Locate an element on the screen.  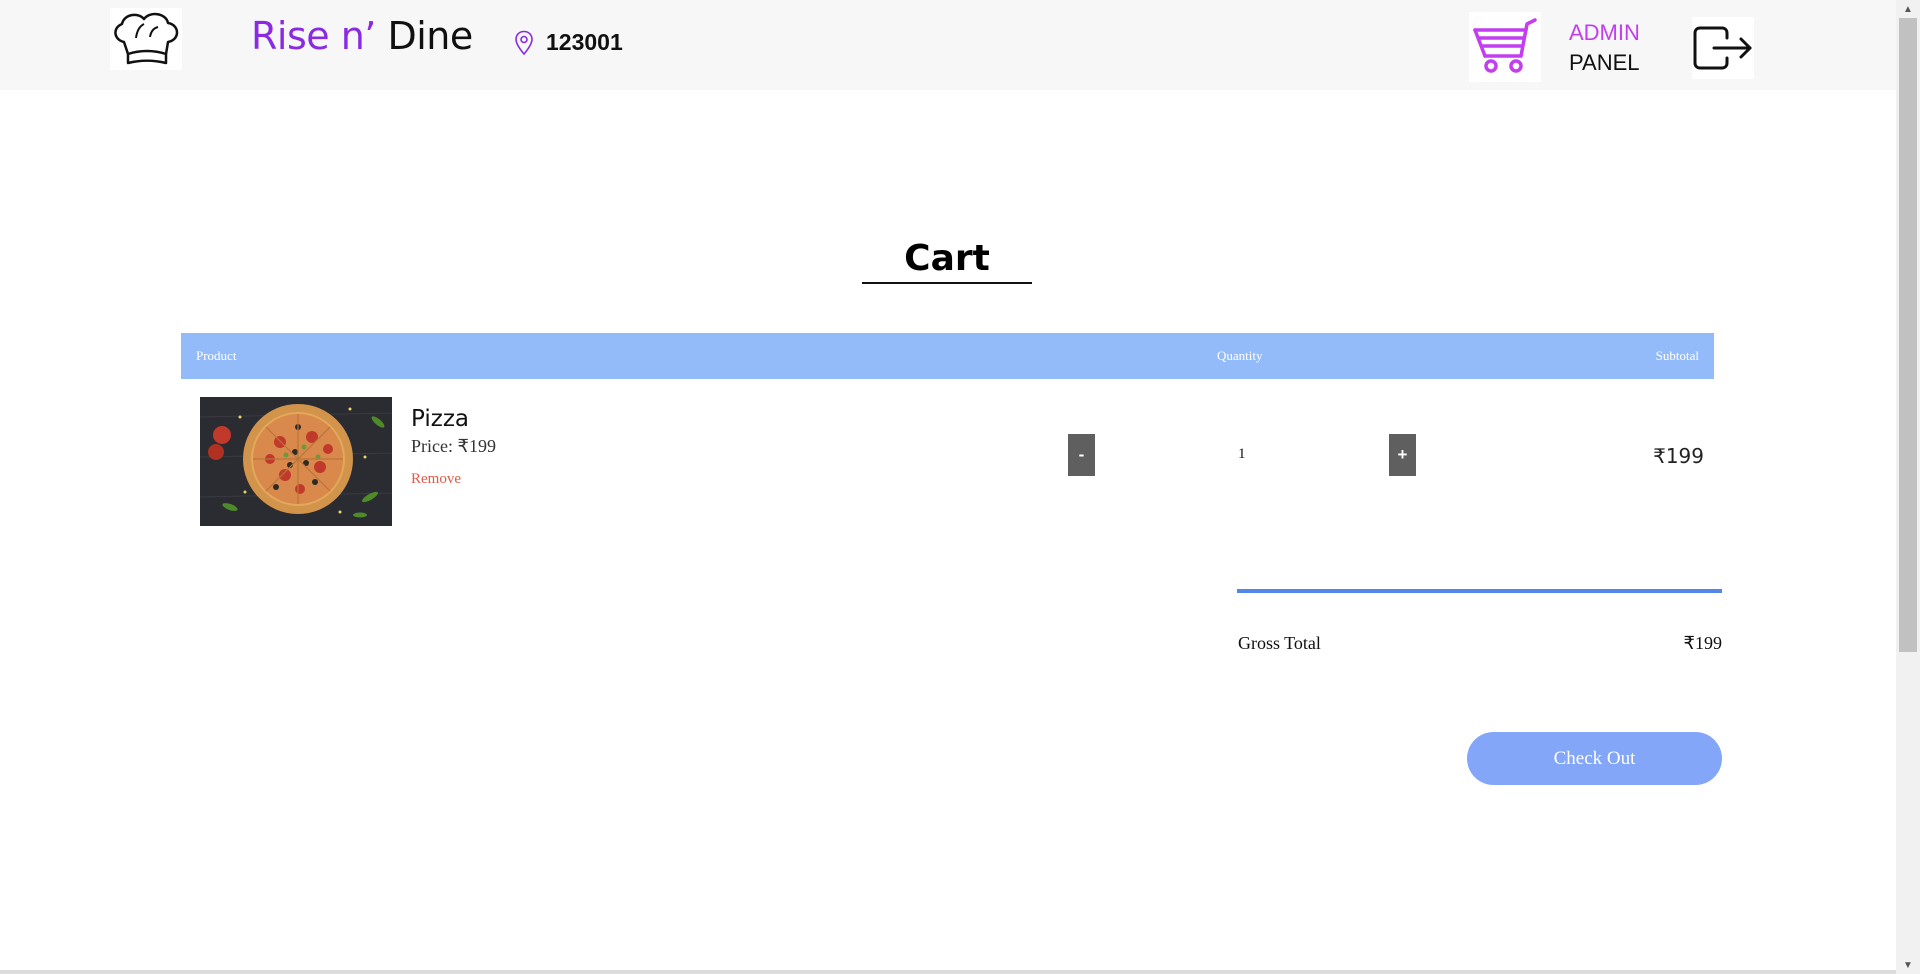
location-pincode: 123001 is located at coordinates (568, 42).